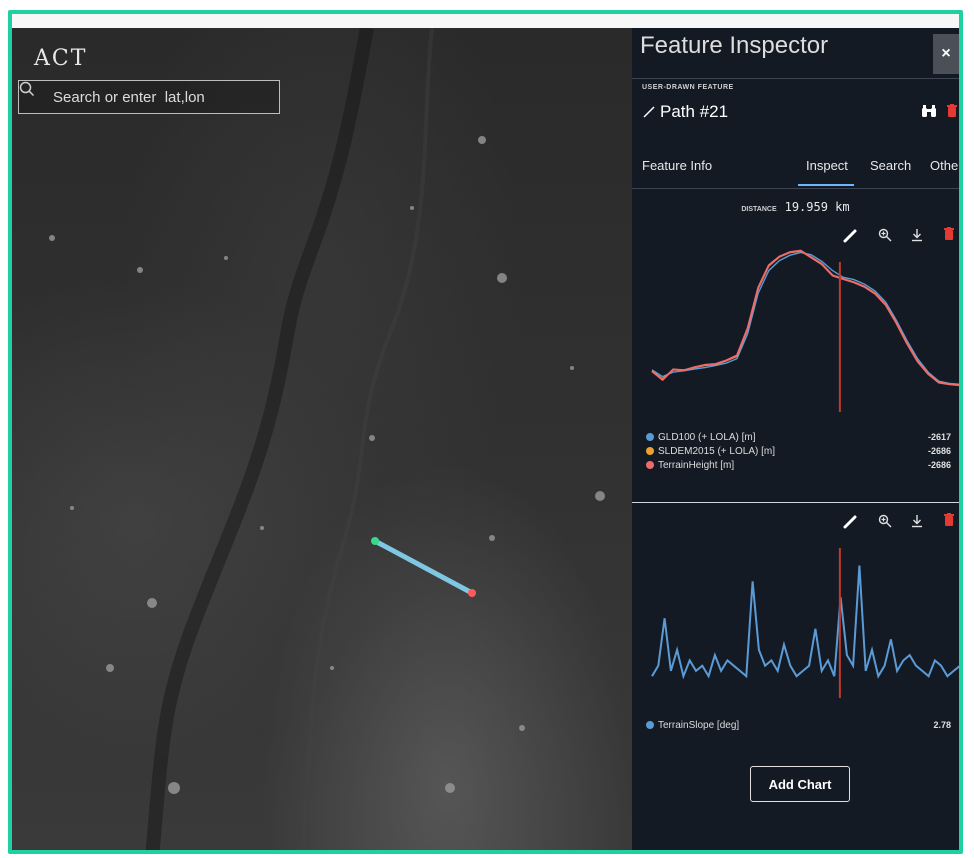  I want to click on tab-search: Search, so click(890, 165).